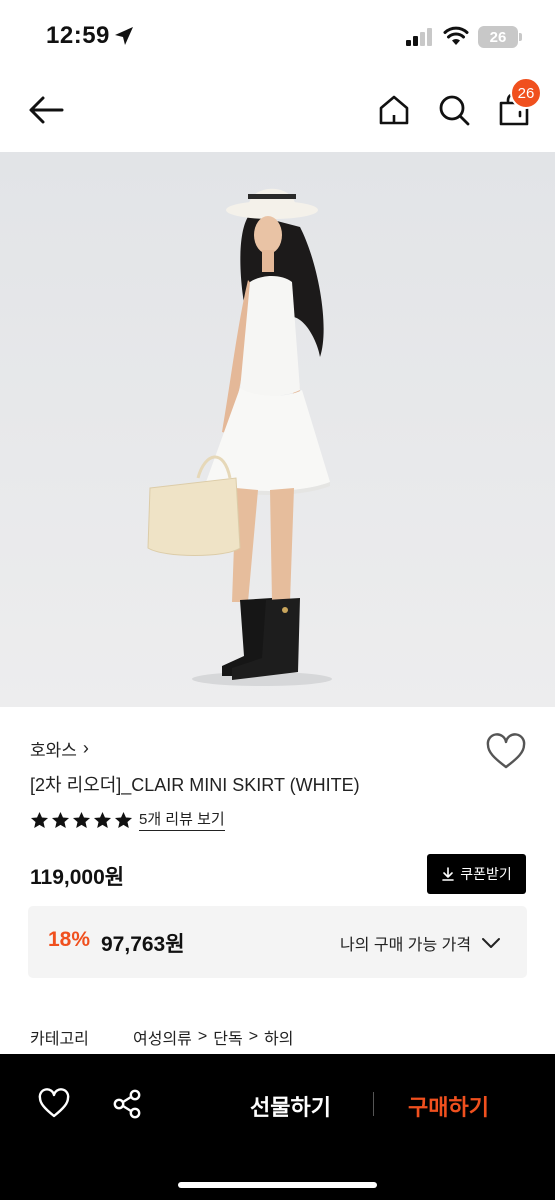 This screenshot has height=1200, width=555. Describe the element at coordinates (127, 1104) in the screenshot. I see `share-icon` at that location.